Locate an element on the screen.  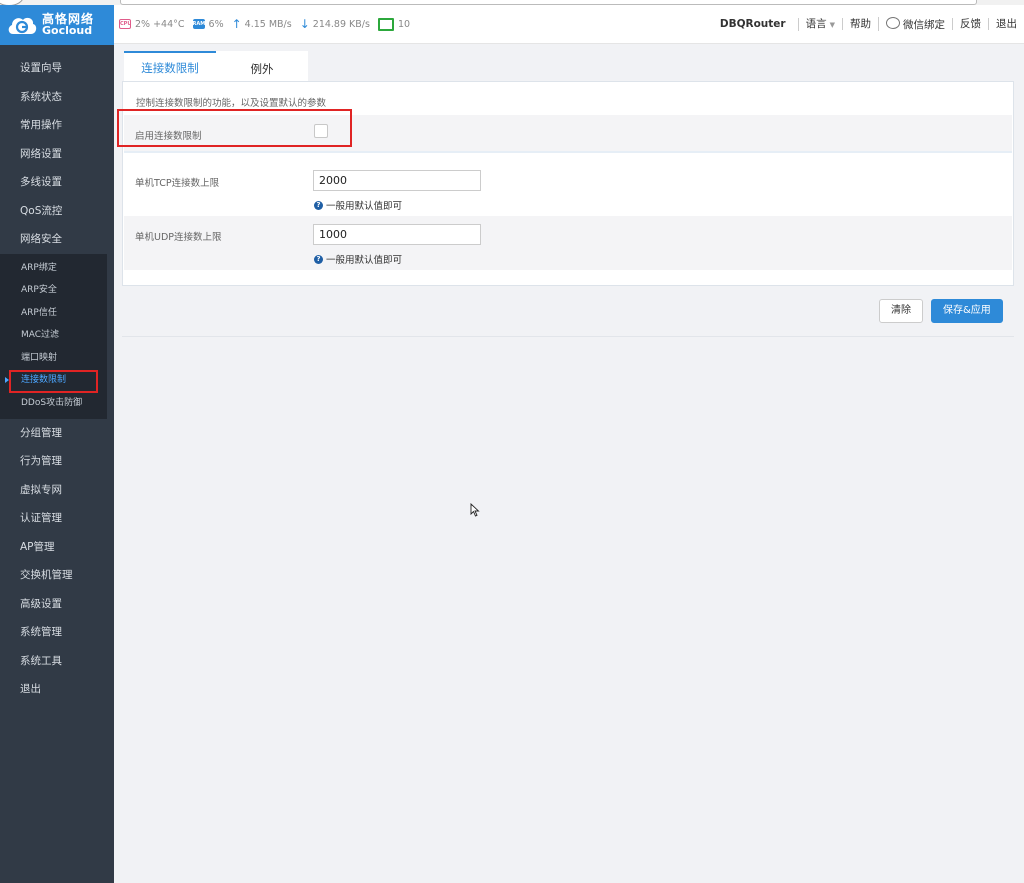
panel-description: 控制连接数限制的功能，以及设置默认的参数 is located at coordinates (231, 103).